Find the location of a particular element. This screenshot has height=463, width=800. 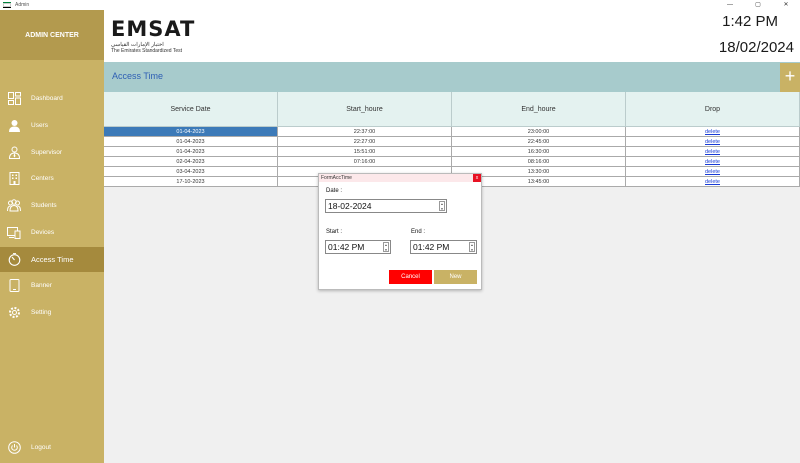

date-picker: 18-02-2024 ▲ ▼ is located at coordinates (386, 206).